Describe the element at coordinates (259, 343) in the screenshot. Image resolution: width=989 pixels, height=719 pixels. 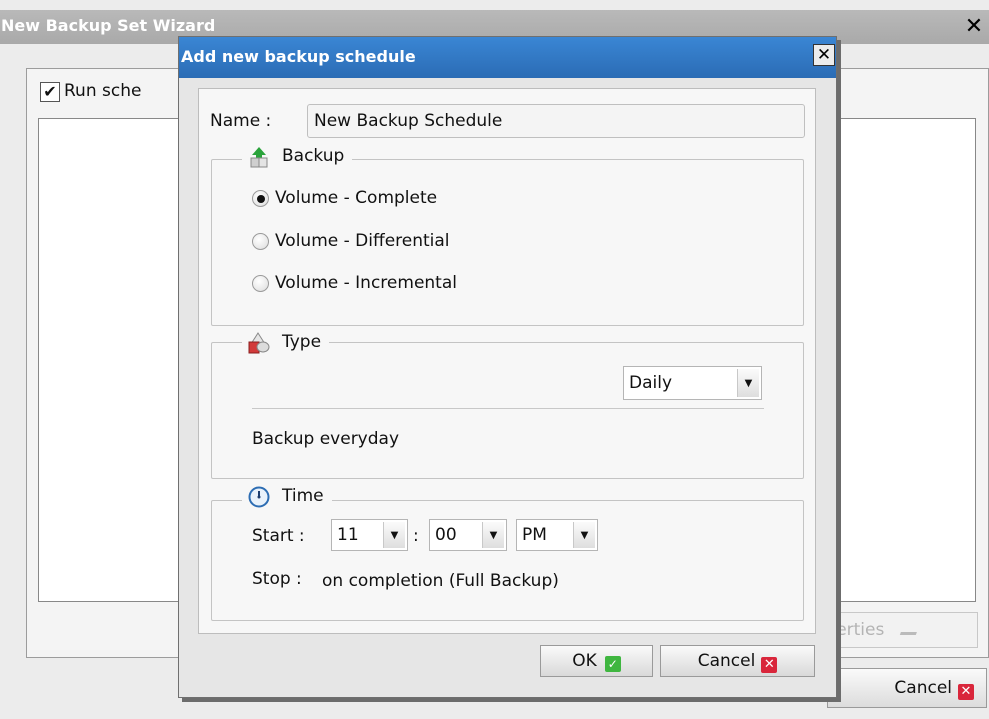
I see `type-shapes-icon` at that location.